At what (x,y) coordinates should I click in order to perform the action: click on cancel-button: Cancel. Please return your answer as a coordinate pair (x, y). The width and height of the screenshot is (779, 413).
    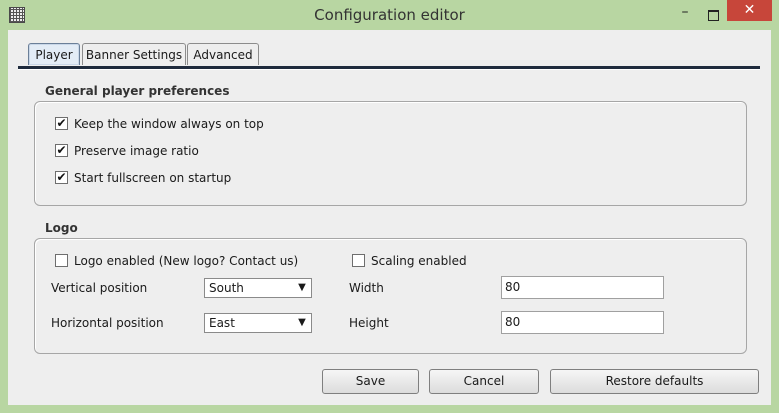
    Looking at the image, I should click on (484, 381).